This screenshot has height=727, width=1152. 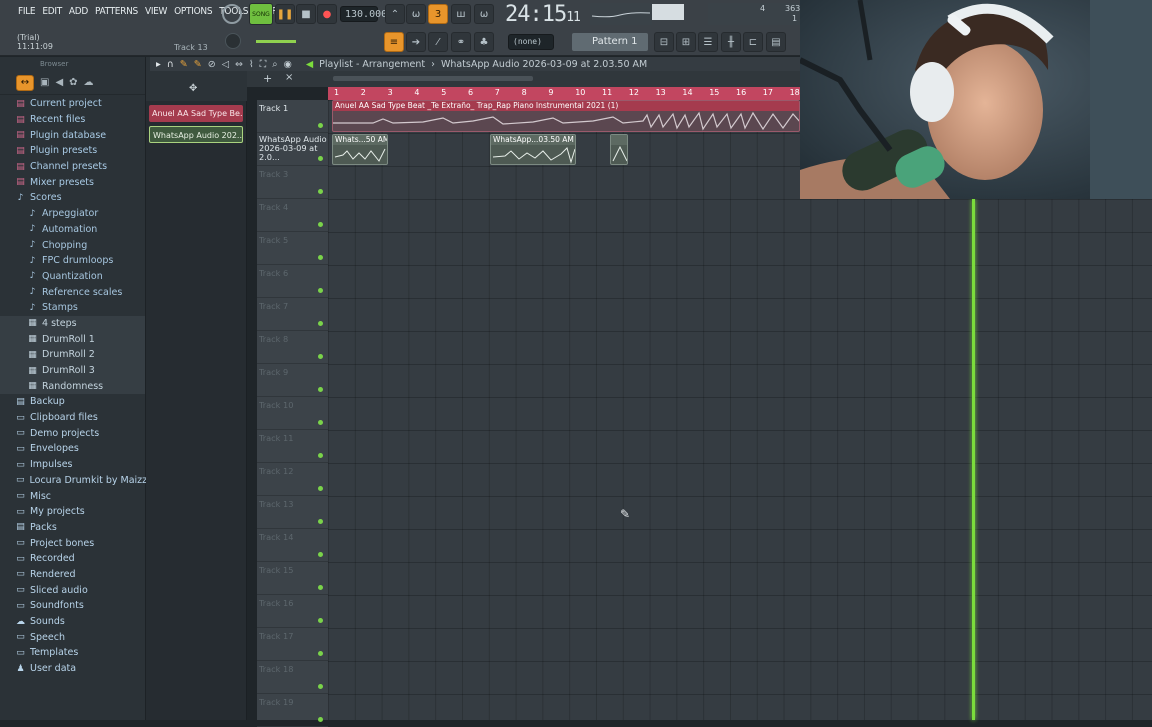 I want to click on browser-item: ▦ Randomness, so click(x=72, y=386).